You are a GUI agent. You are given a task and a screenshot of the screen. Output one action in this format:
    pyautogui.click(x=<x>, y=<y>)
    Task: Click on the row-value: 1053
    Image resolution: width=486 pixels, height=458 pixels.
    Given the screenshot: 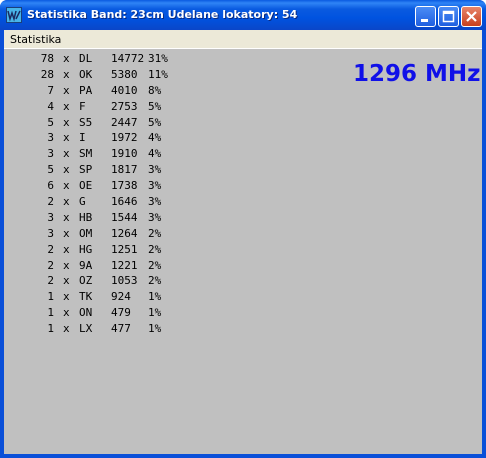 What is the action you would take?
    pyautogui.click(x=124, y=281)
    